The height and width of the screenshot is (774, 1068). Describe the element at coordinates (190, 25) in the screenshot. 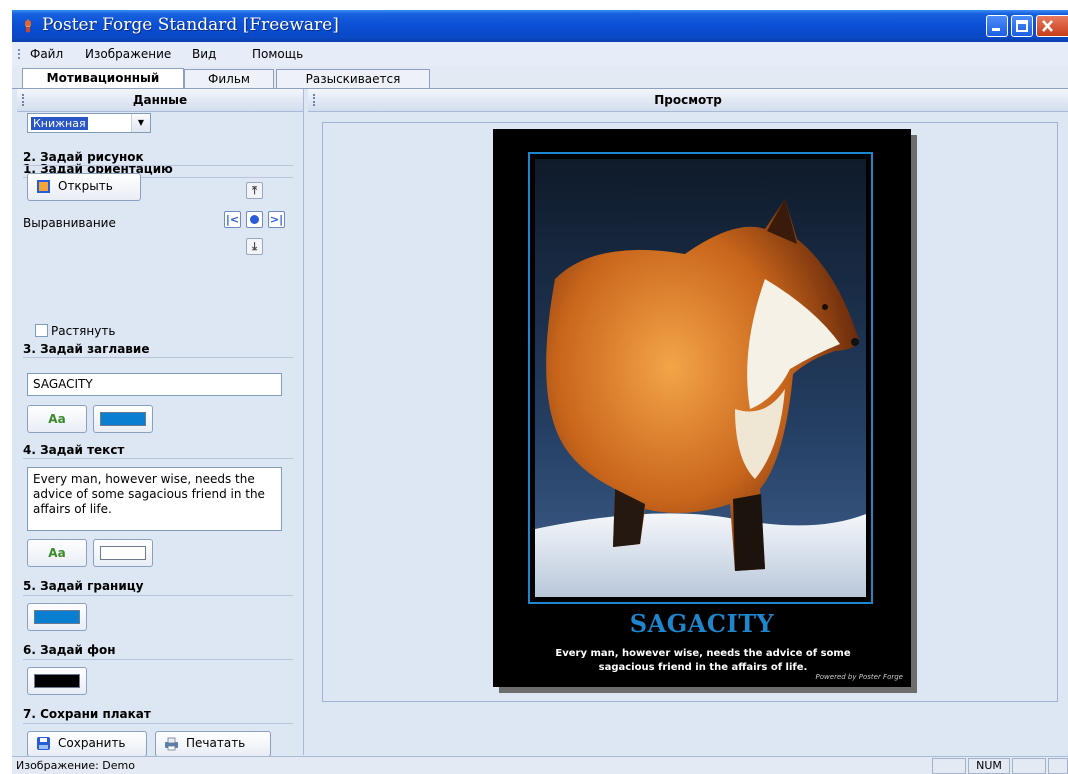

I see `window-title: Poster Forge Standard [Freeware]` at that location.